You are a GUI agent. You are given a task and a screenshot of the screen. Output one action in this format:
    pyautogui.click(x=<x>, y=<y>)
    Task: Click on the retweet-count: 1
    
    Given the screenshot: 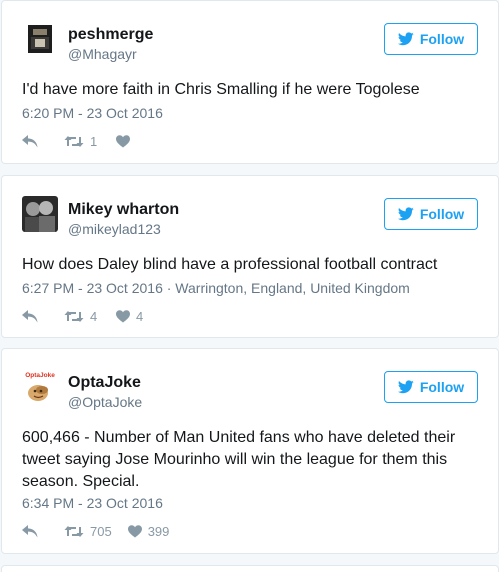 What is the action you would take?
    pyautogui.click(x=94, y=141)
    